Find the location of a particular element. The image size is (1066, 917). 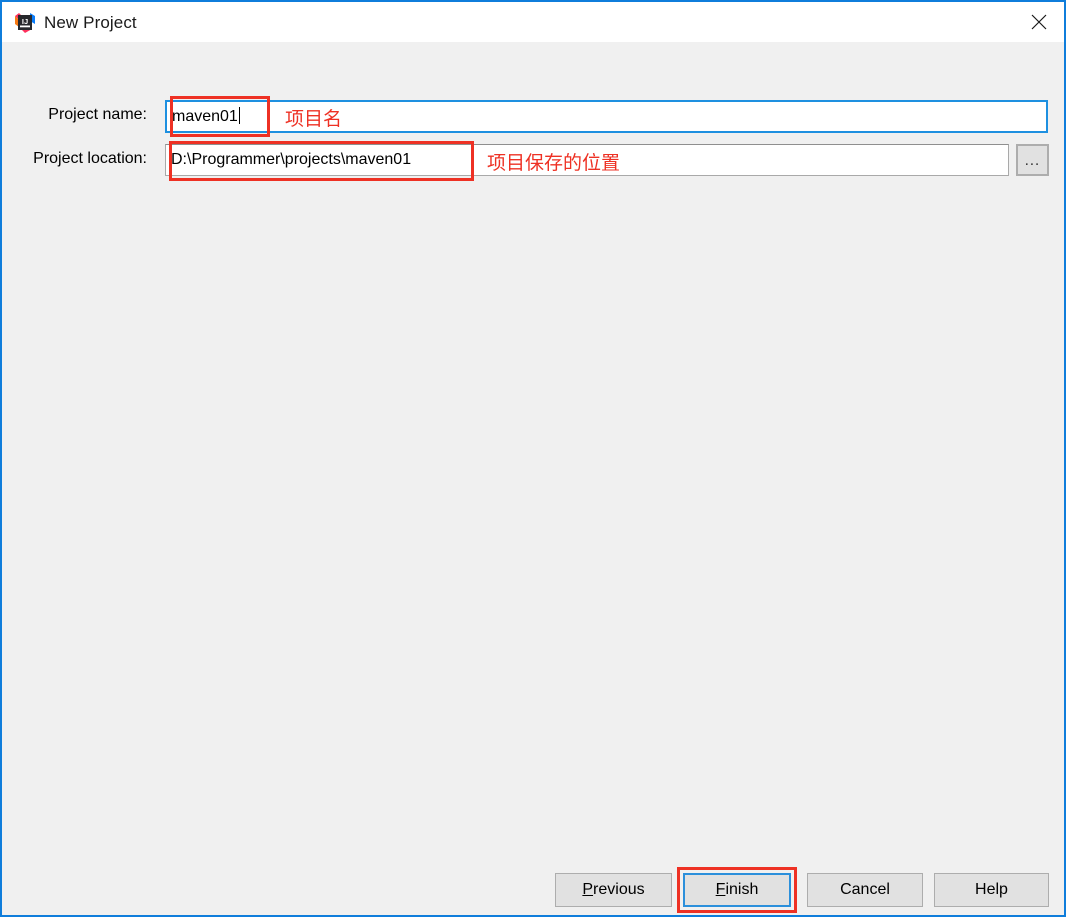

svg-text: IJ is located at coordinates (25, 21).